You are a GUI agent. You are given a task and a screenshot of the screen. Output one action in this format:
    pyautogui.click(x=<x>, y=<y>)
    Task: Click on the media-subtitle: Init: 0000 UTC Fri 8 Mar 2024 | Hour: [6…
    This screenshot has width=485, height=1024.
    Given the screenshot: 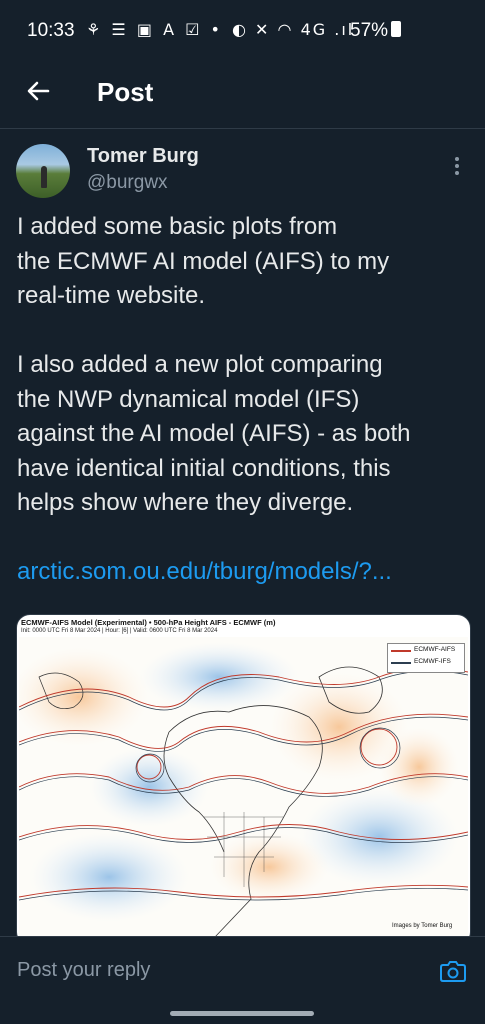 What is the action you would take?
    pyautogui.click(x=119, y=631)
    